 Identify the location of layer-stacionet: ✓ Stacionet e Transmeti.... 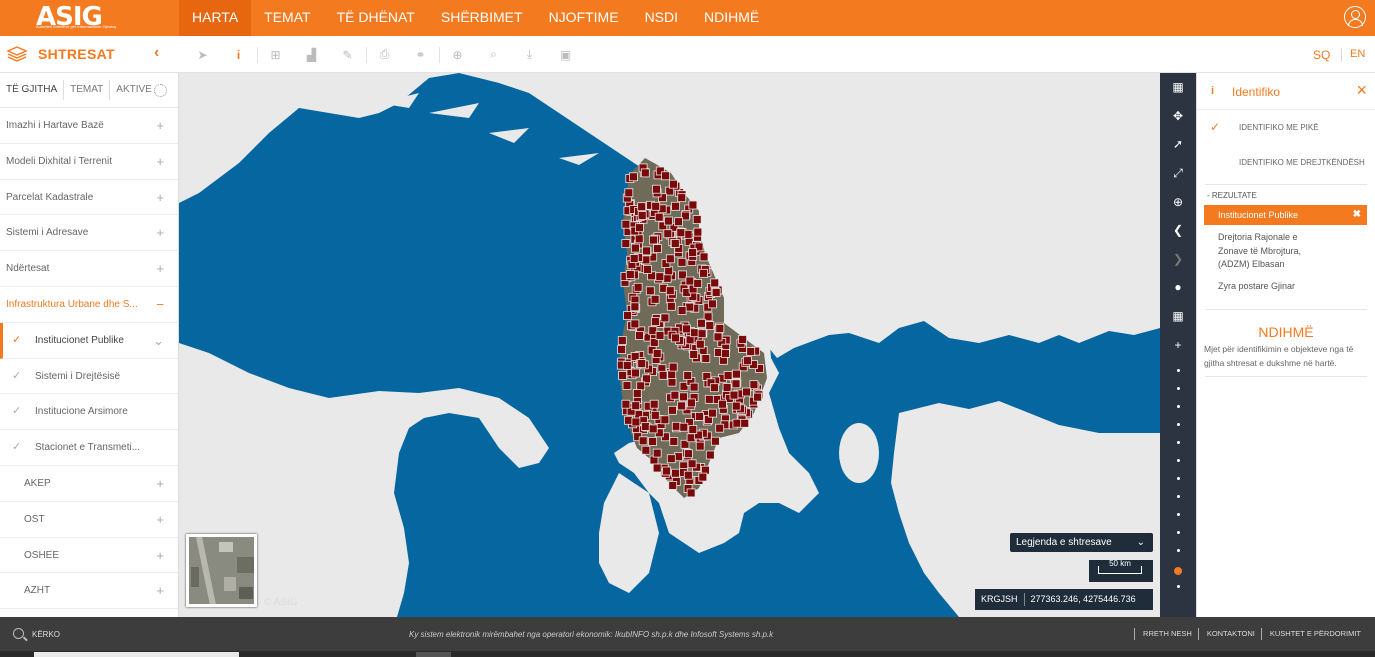
(89, 448).